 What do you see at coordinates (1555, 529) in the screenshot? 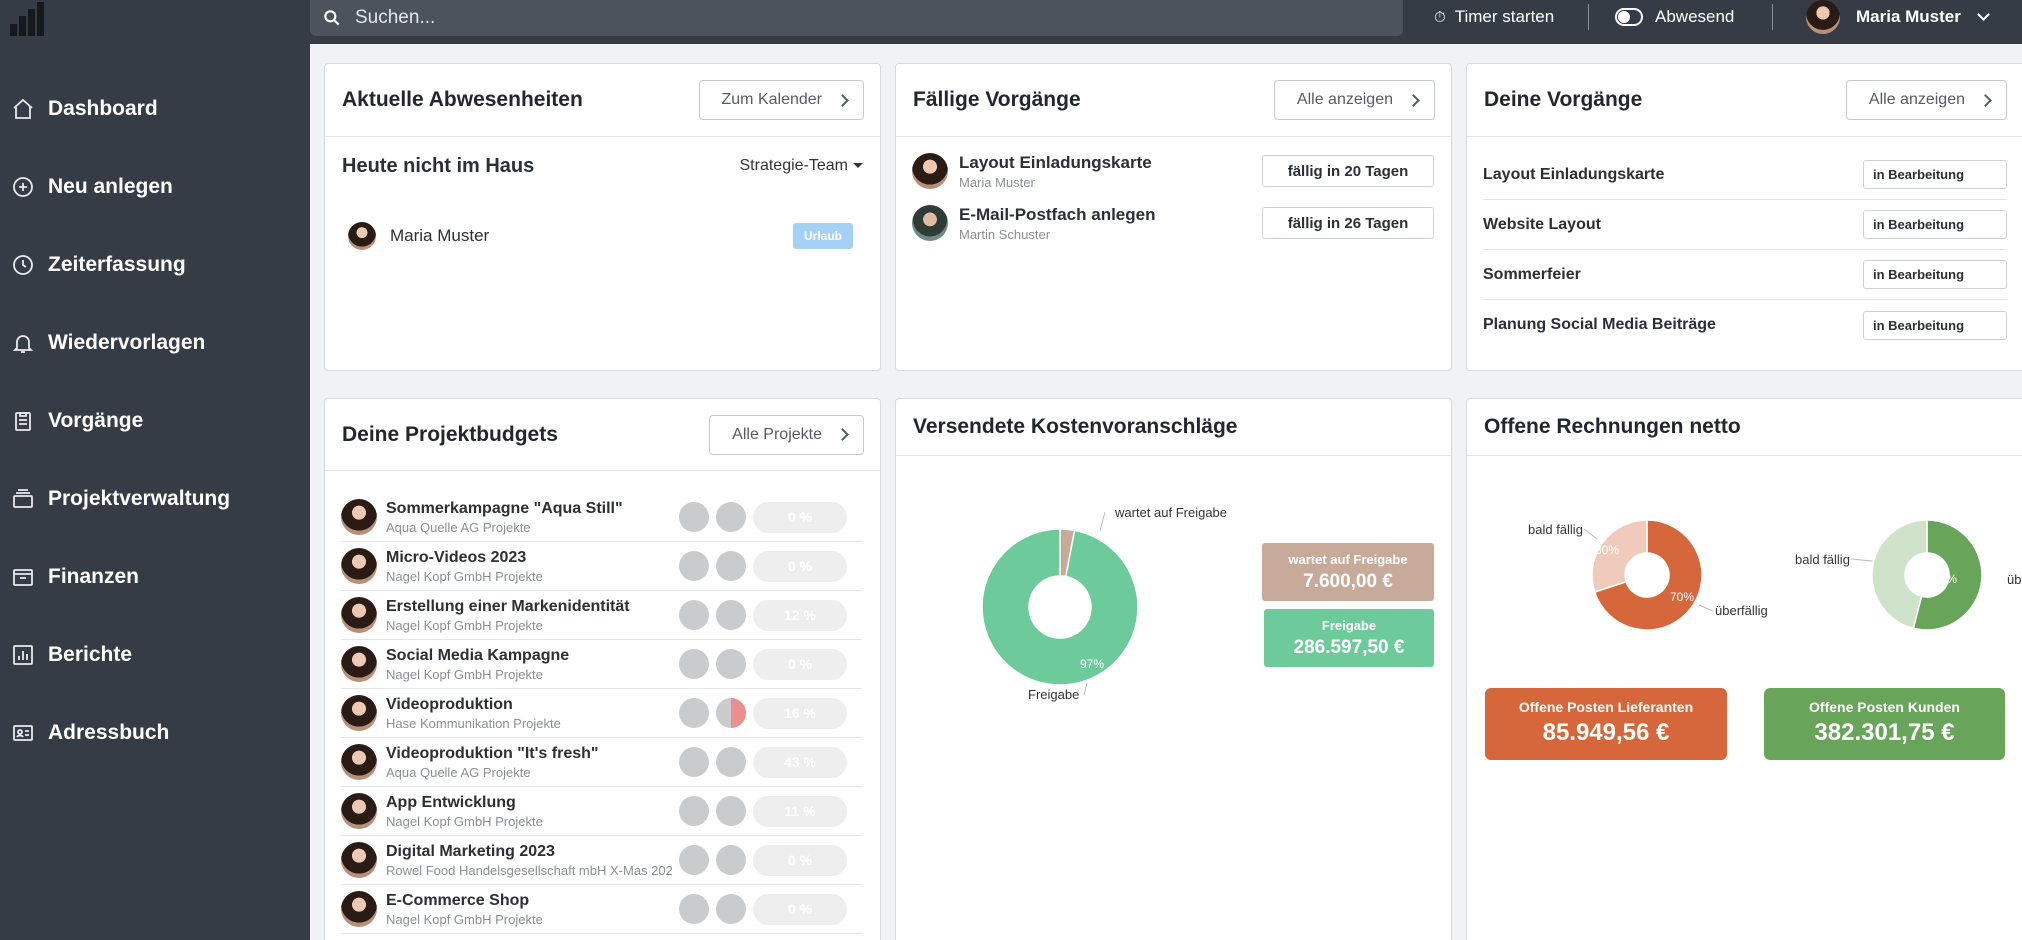
I see `chart-label: bald fällig` at bounding box center [1555, 529].